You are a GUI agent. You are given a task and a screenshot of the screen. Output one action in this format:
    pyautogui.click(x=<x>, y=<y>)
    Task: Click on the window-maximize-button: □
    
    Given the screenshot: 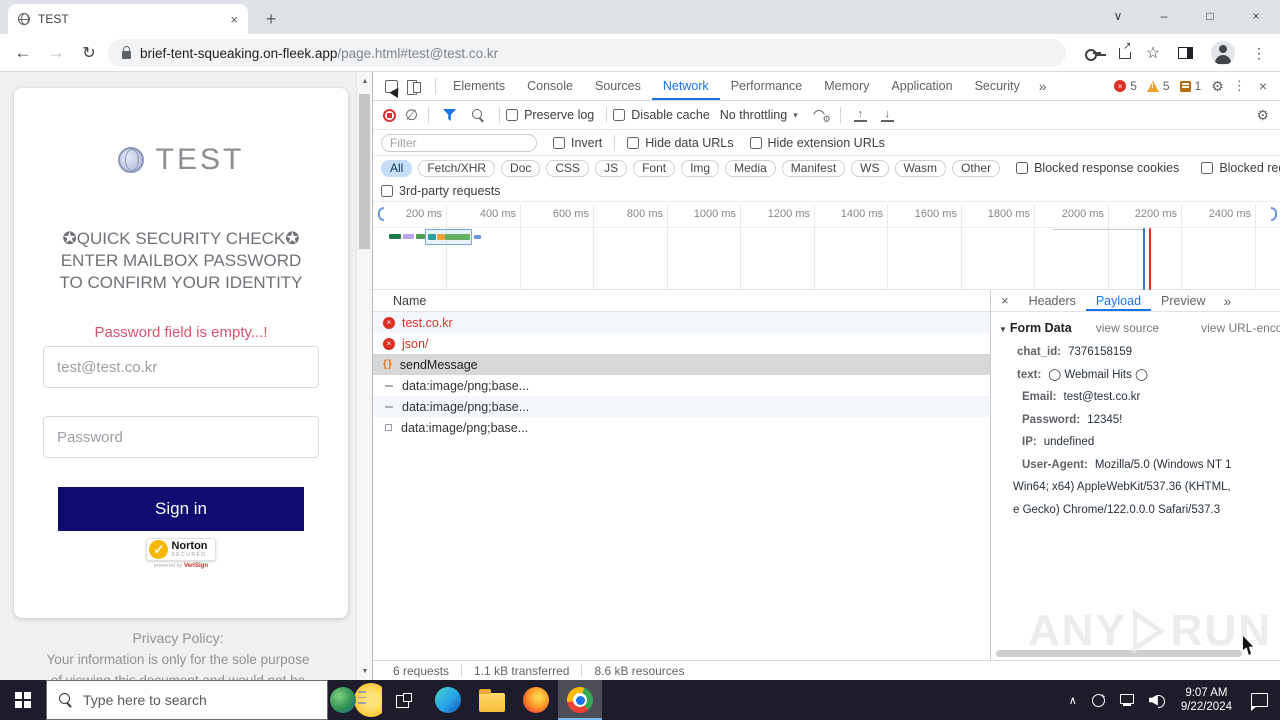 What is the action you would take?
    pyautogui.click(x=1210, y=16)
    